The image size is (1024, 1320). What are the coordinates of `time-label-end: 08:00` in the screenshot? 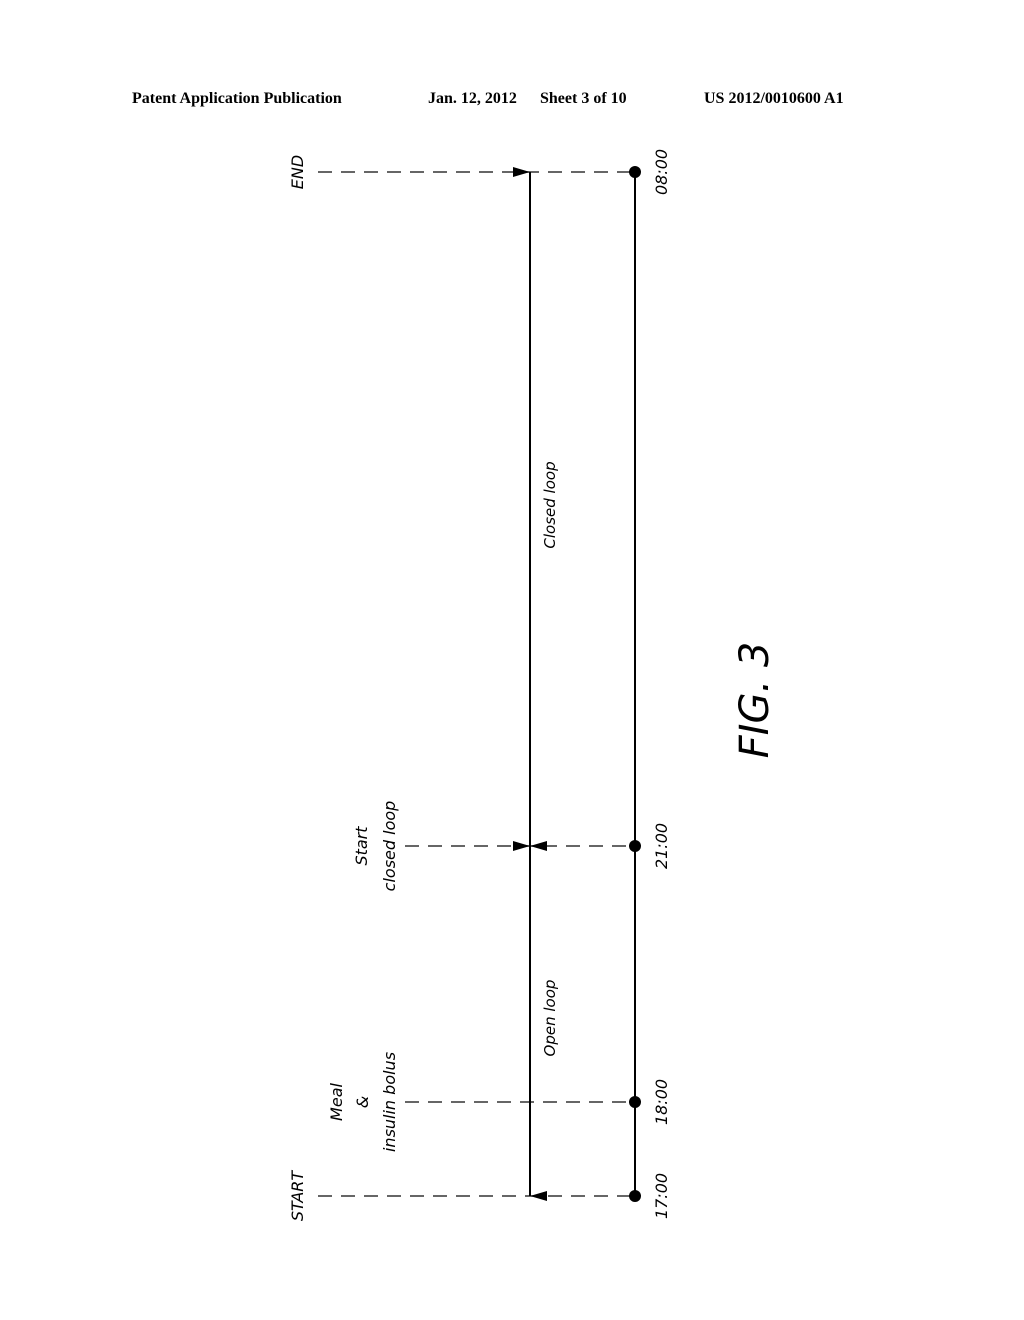 It's located at (661, 172).